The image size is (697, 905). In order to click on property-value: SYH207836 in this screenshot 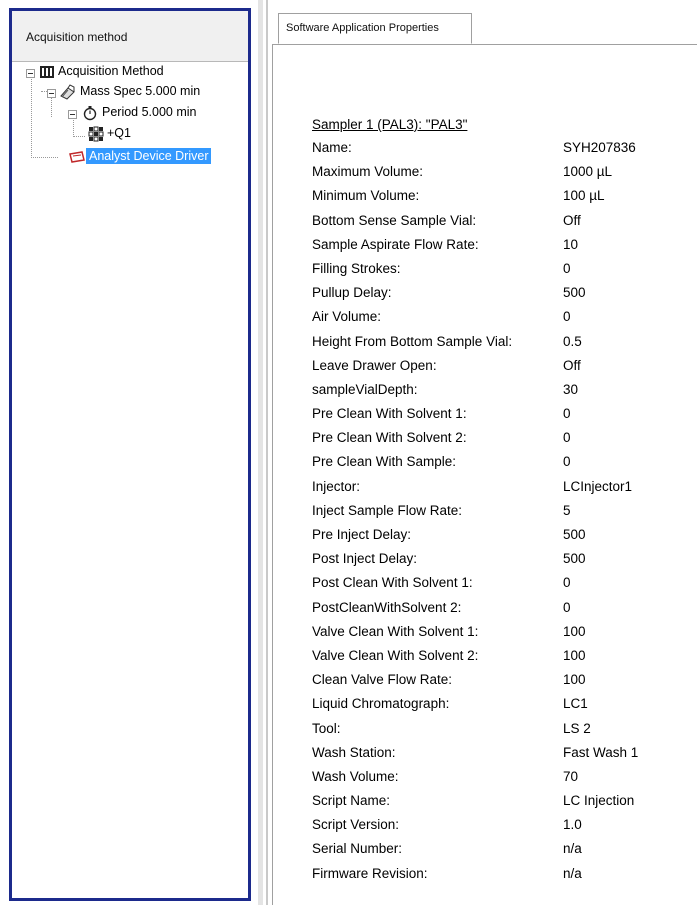, I will do `click(599, 147)`.